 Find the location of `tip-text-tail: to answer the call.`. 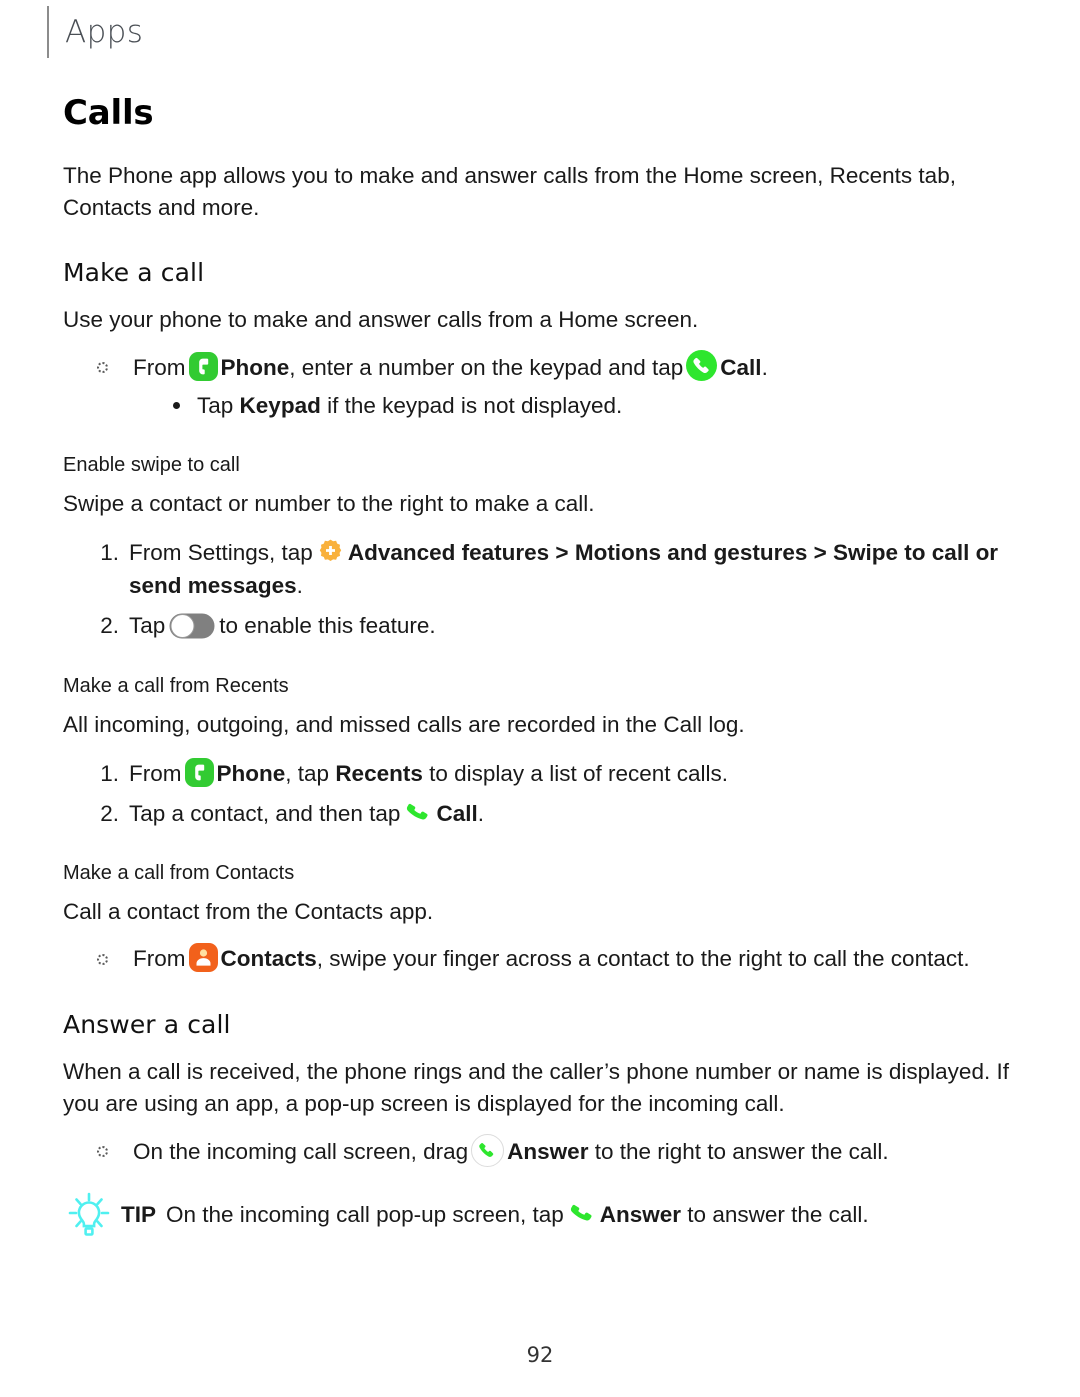

tip-text-tail: to answer the call. is located at coordinates (778, 1214).